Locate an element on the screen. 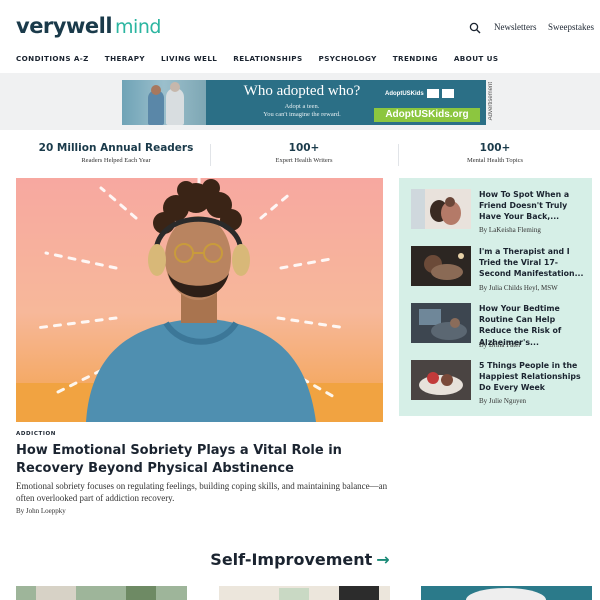 The width and height of the screenshot is (600, 600). section-heading-self-improvement: Self-Improvement → is located at coordinates (300, 559).